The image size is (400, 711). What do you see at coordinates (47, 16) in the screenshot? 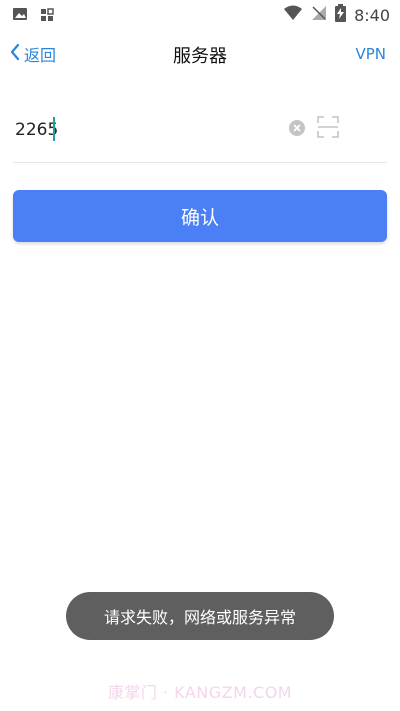
I see `qr-grid-icon` at bounding box center [47, 16].